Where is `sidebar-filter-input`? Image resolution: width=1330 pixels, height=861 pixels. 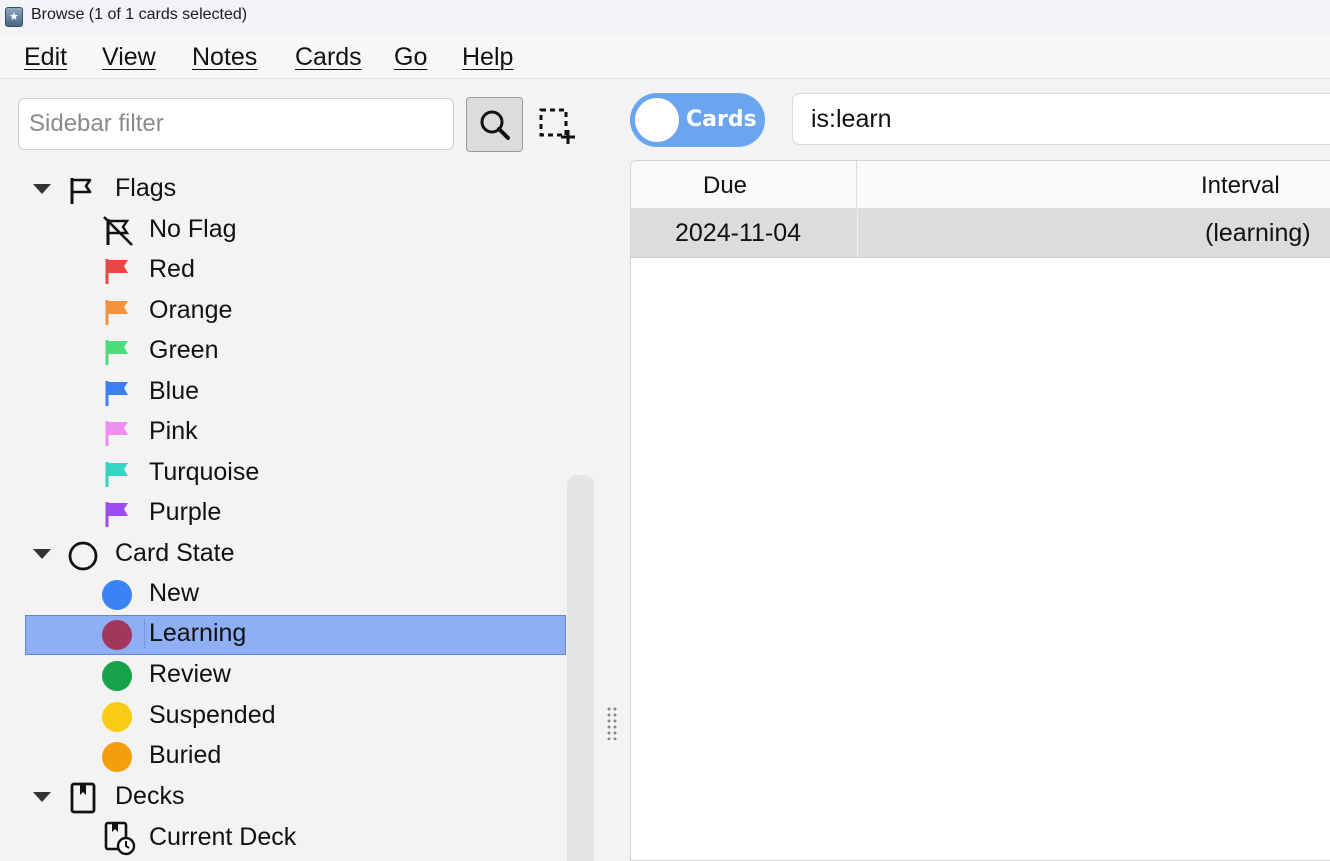 sidebar-filter-input is located at coordinates (236, 124).